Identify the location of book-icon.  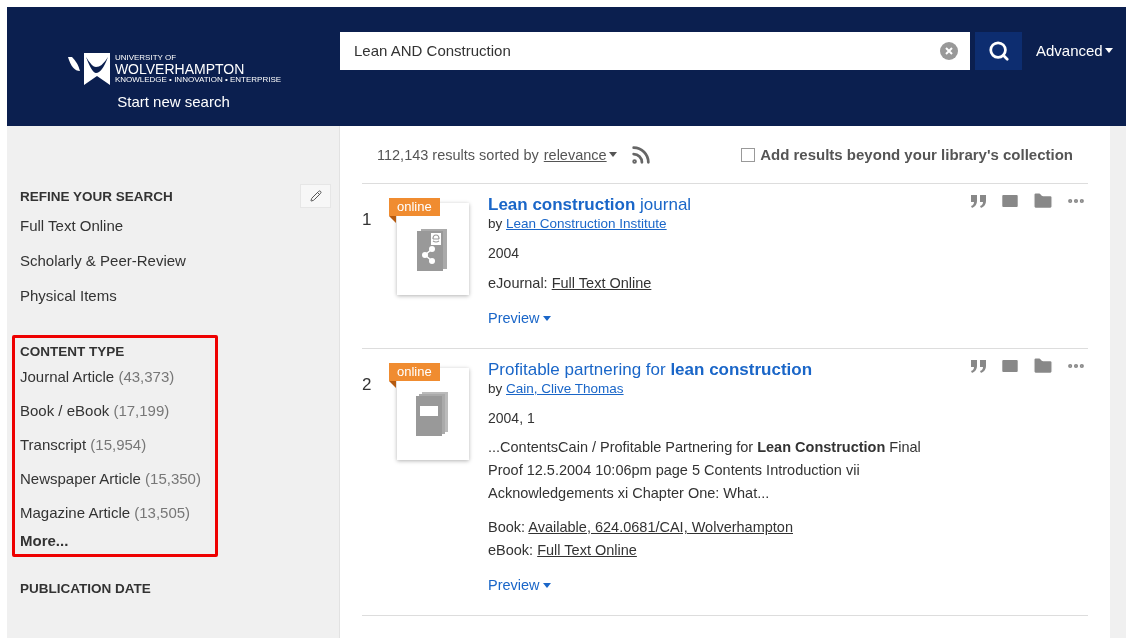
(433, 414).